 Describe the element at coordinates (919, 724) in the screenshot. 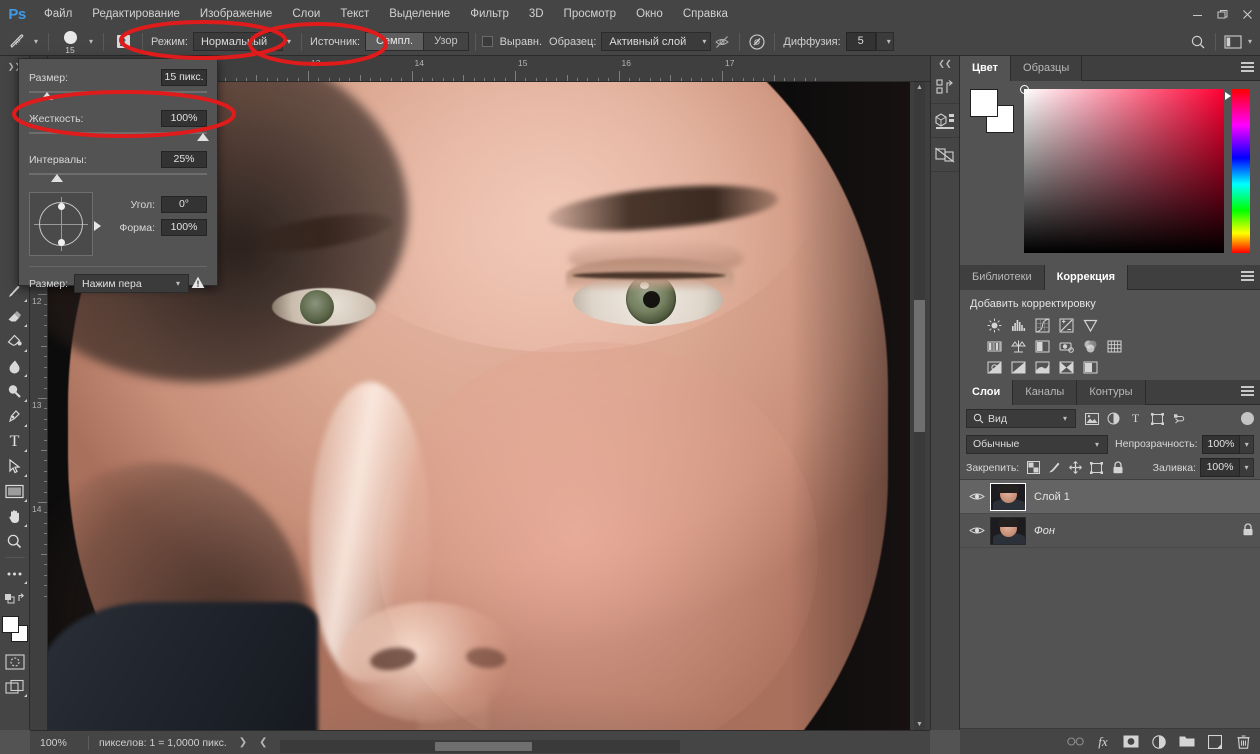

I see `scroll-down-icon: ▼` at that location.